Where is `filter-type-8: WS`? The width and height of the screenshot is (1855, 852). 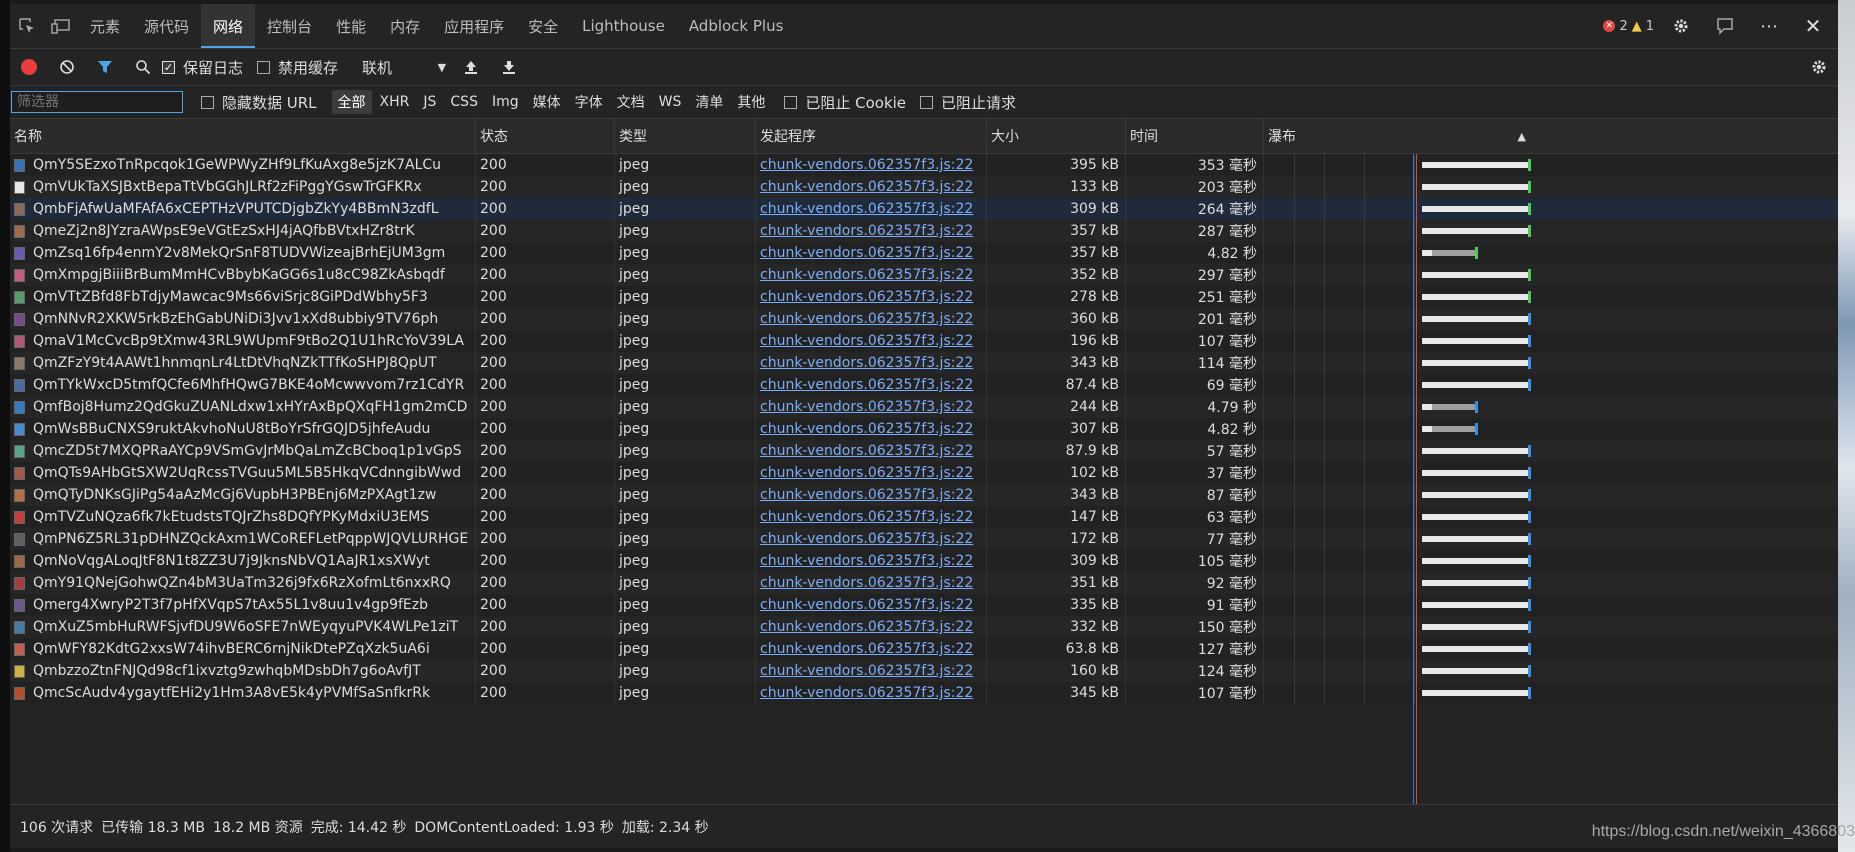
filter-type-8: WS is located at coordinates (670, 102).